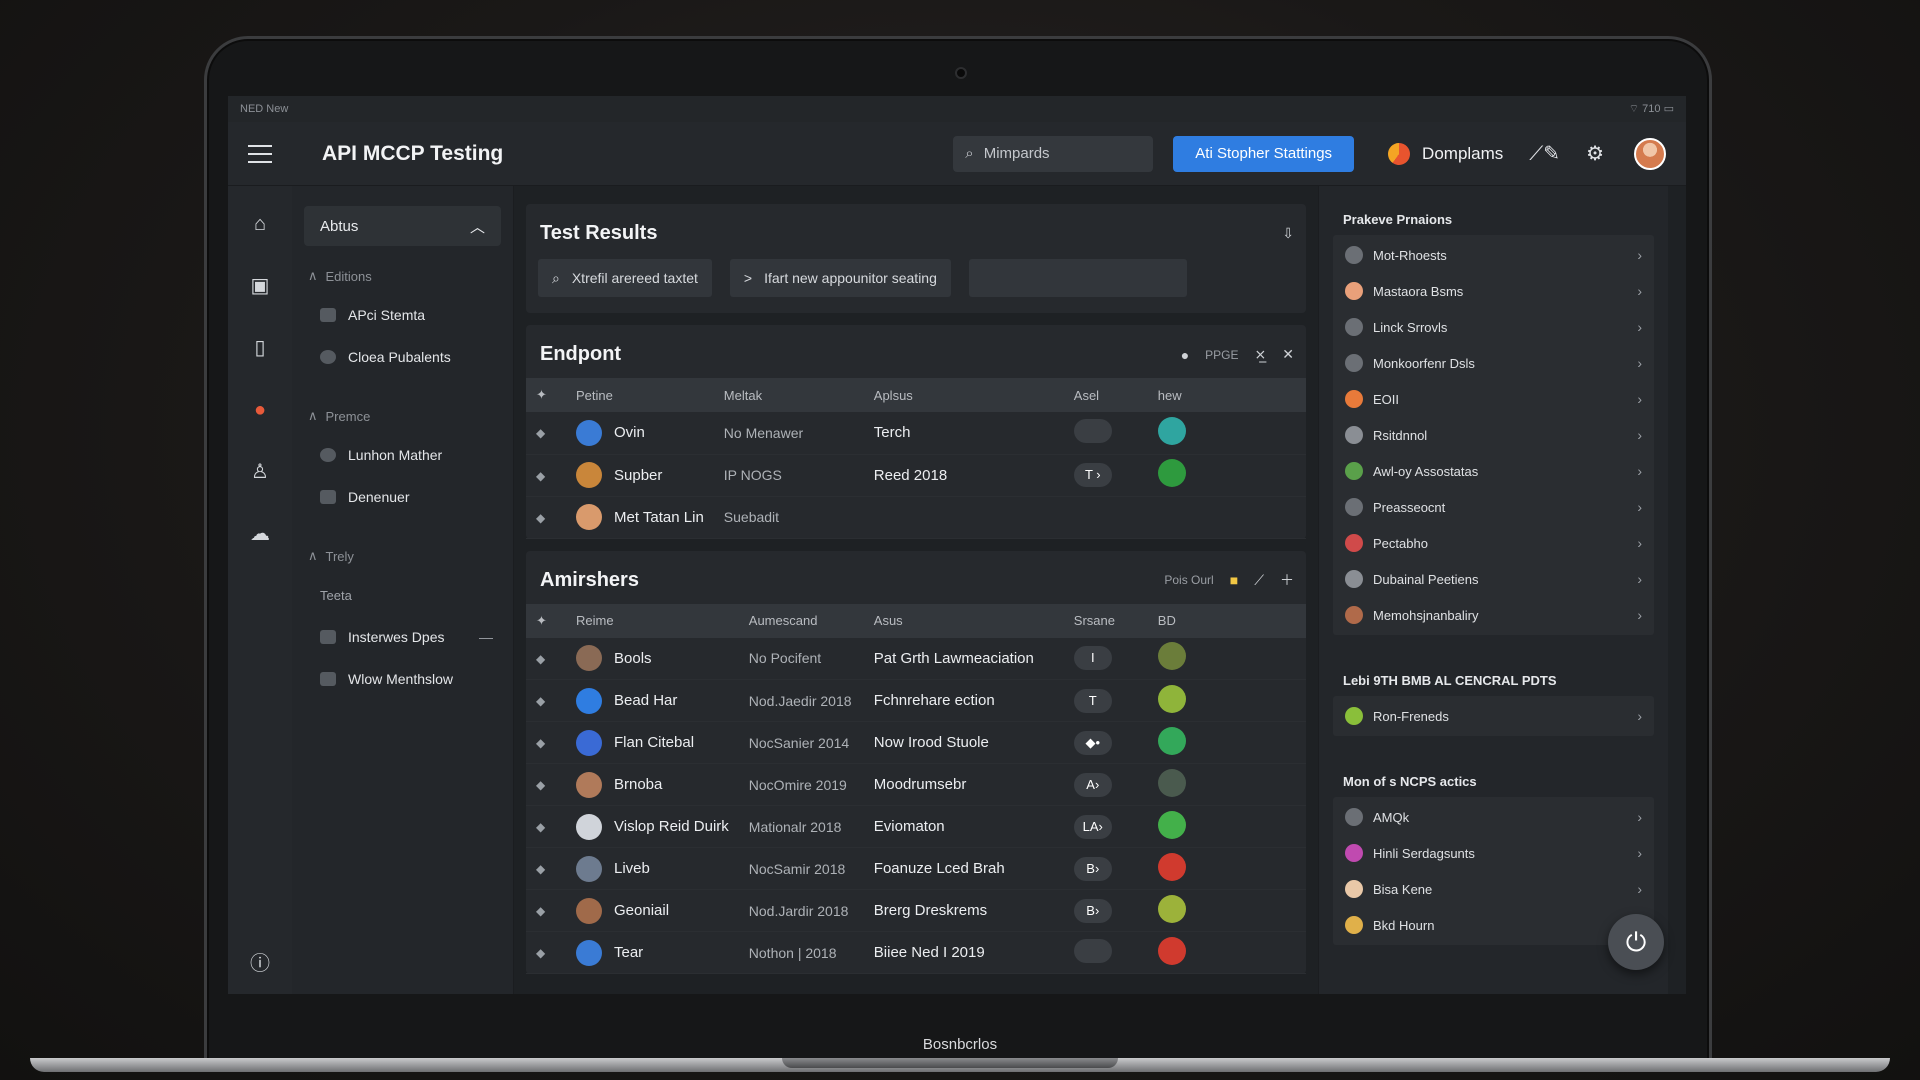 Image resolution: width=1920 pixels, height=1080 pixels. I want to click on table-row: ◆ Brnoba NocOmire 2019 Moodrumsebr A›, so click(916, 785).